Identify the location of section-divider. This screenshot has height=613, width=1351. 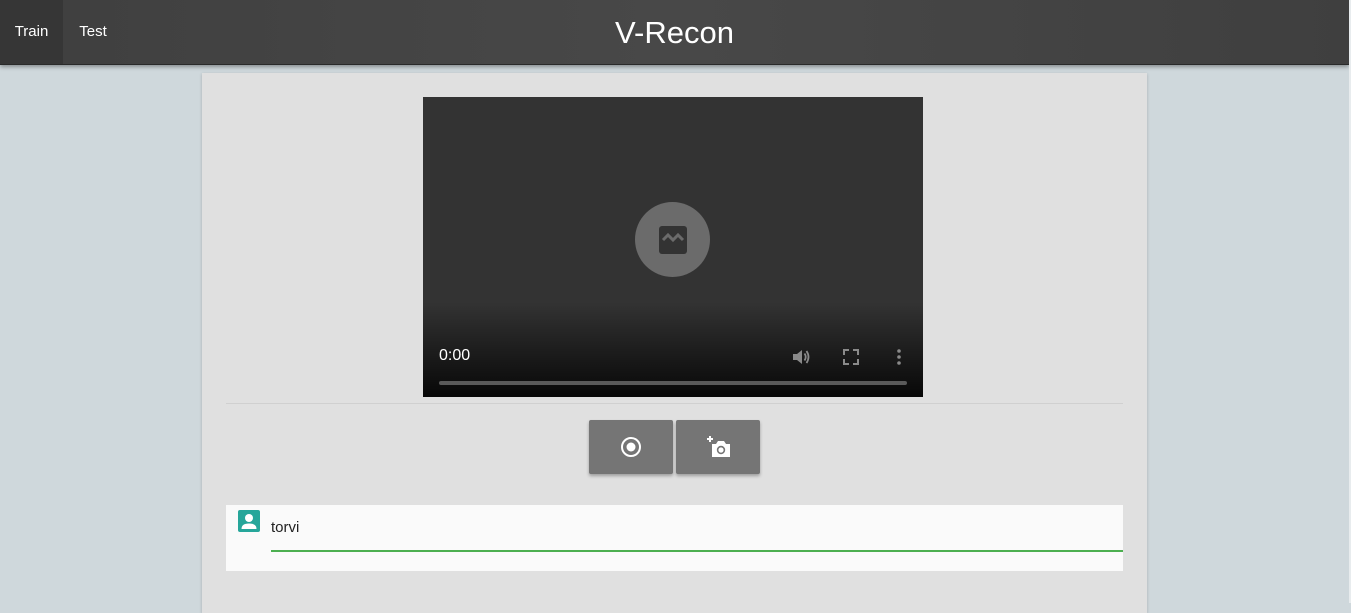
(674, 403).